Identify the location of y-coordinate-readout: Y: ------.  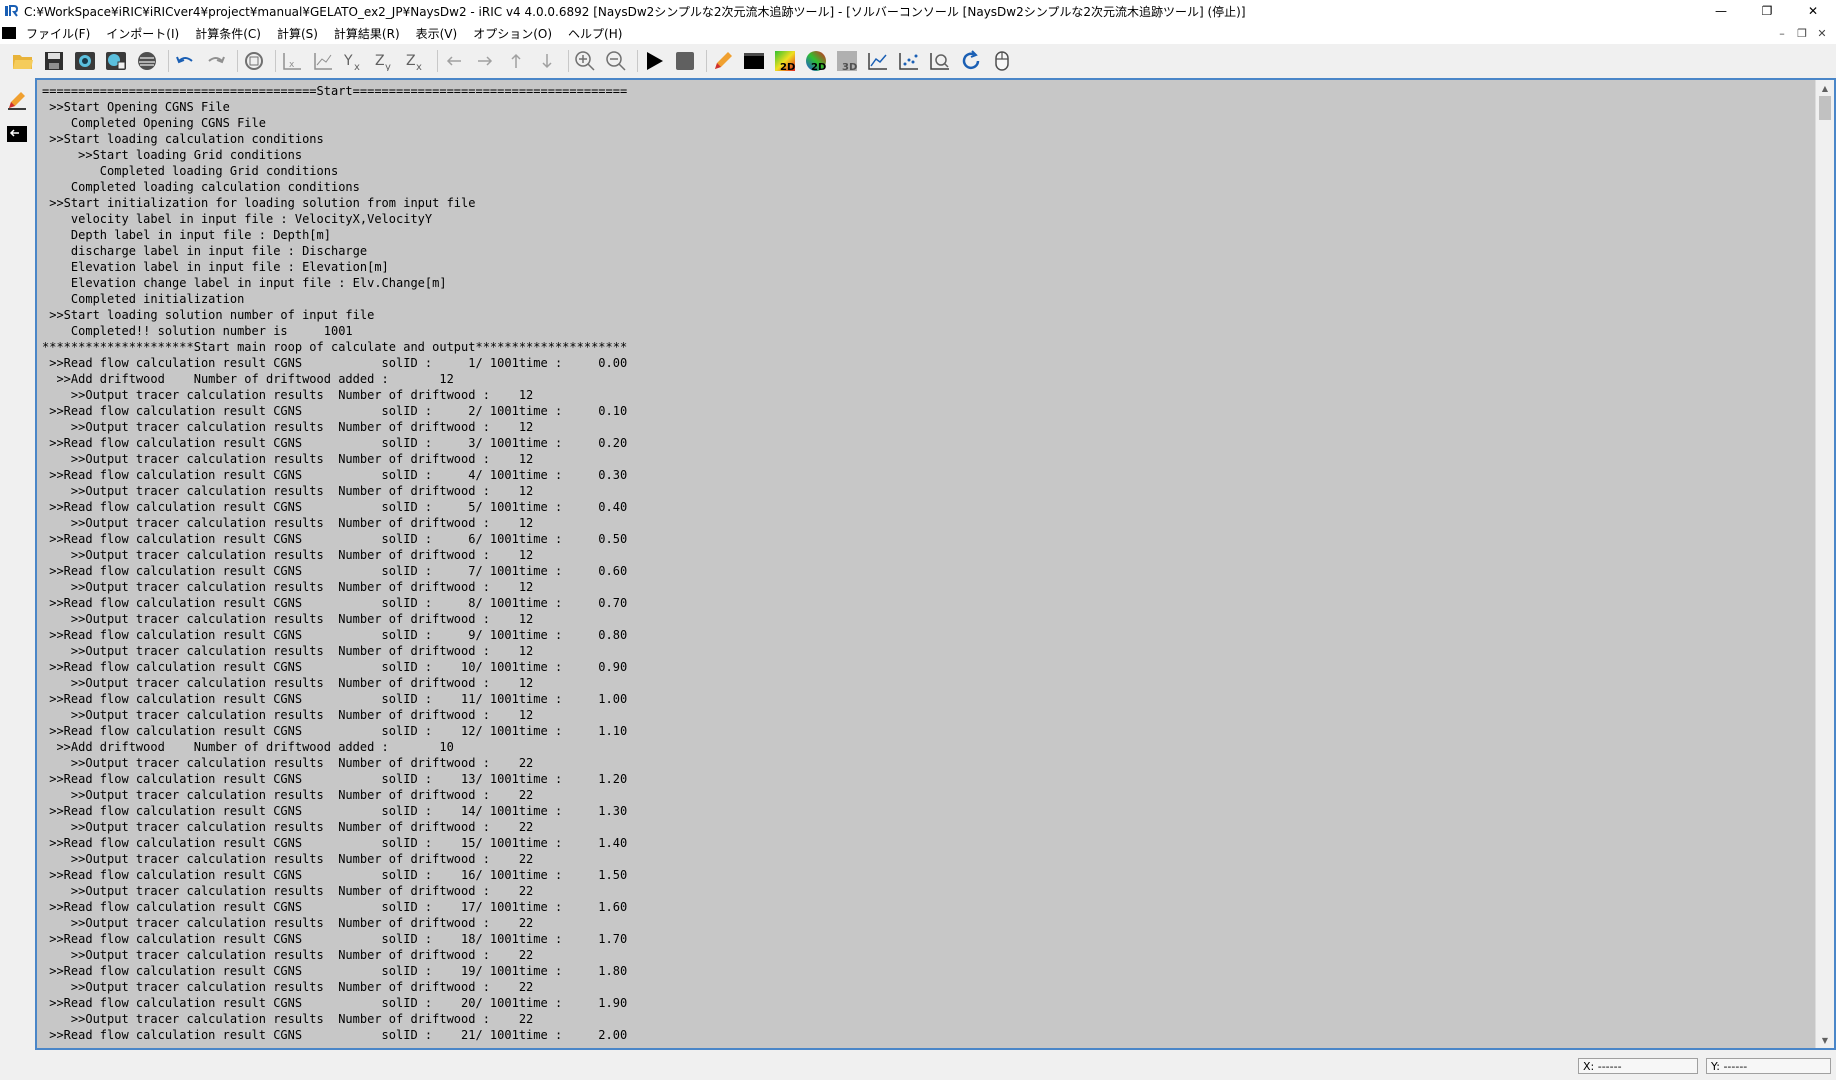
(1768, 1066).